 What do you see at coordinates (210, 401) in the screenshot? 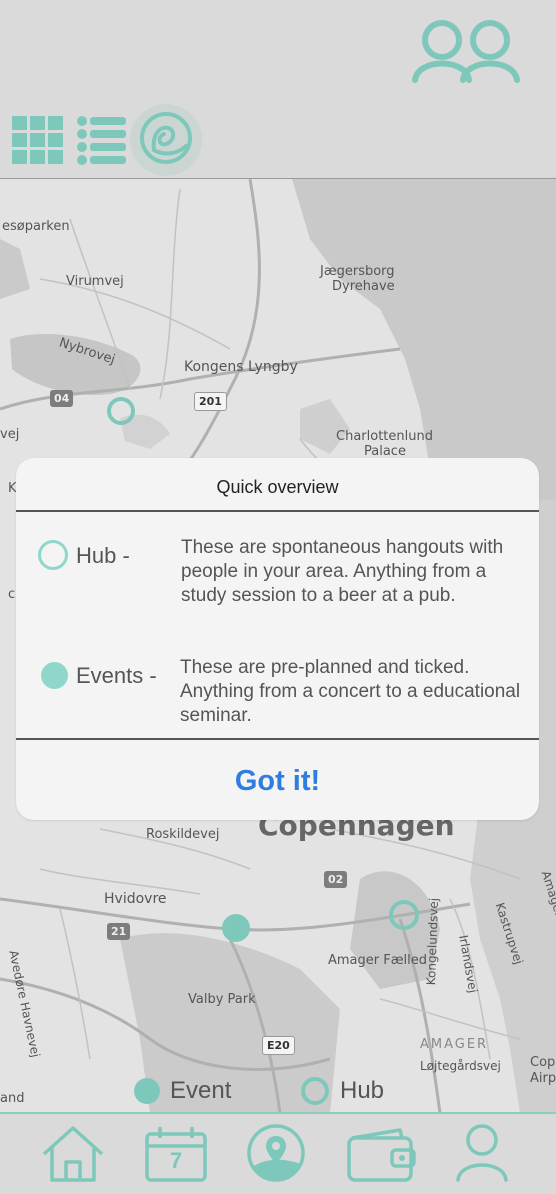
I see `road-marker: 201` at bounding box center [210, 401].